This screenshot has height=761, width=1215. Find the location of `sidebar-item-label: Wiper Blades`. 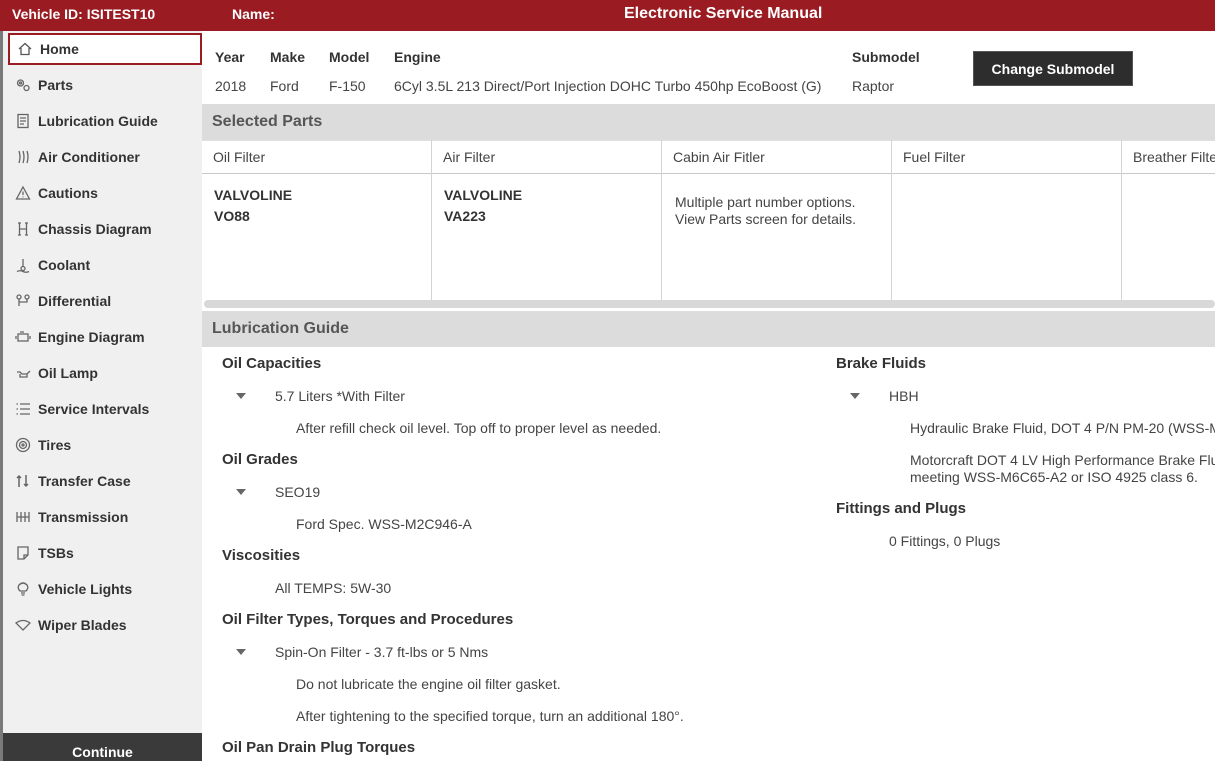

sidebar-item-label: Wiper Blades is located at coordinates (82, 625).